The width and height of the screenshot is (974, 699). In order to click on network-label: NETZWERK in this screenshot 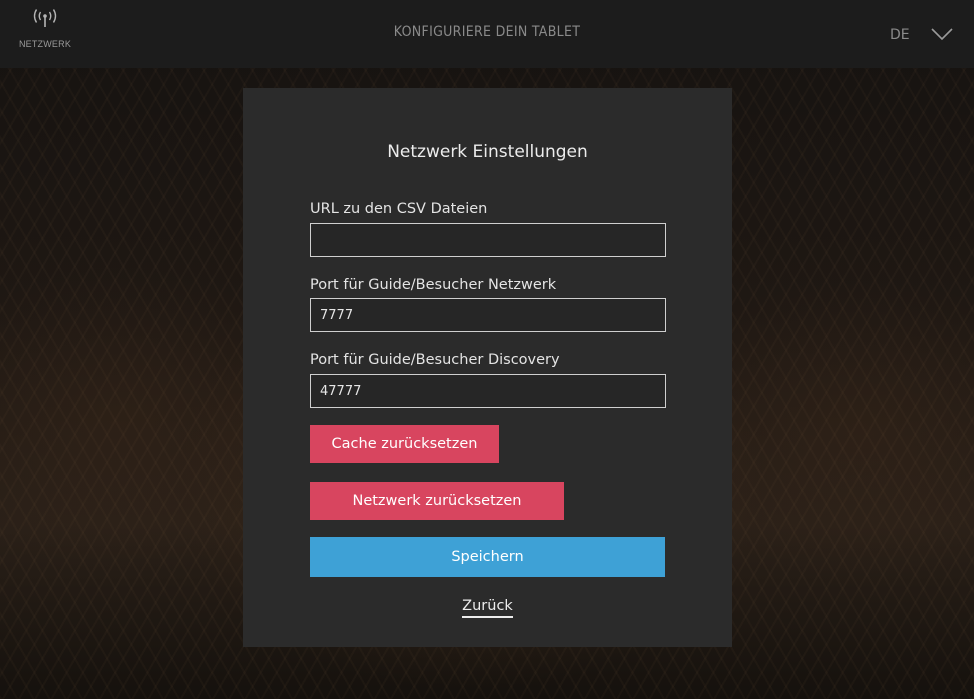, I will do `click(45, 44)`.